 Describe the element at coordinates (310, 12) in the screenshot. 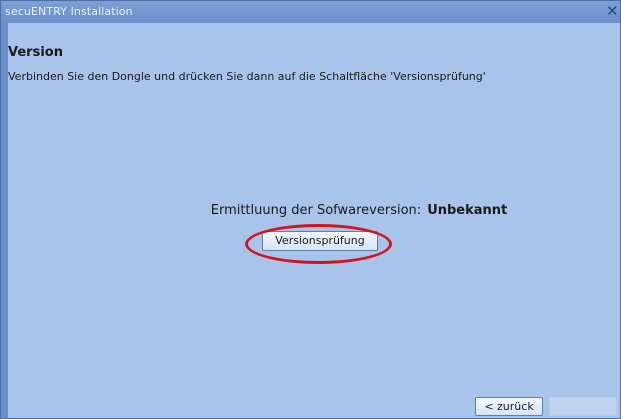

I see `title-bar: secuENTRY Installation ✕` at that location.